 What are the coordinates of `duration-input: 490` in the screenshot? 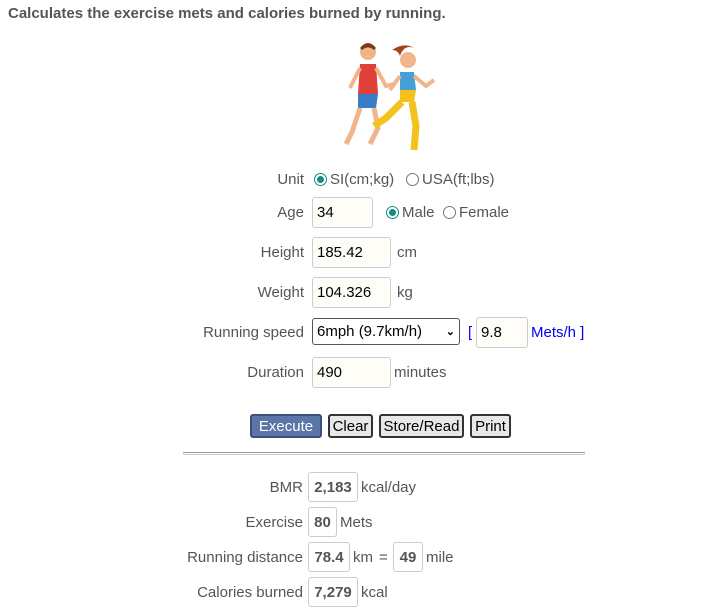 It's located at (351, 372).